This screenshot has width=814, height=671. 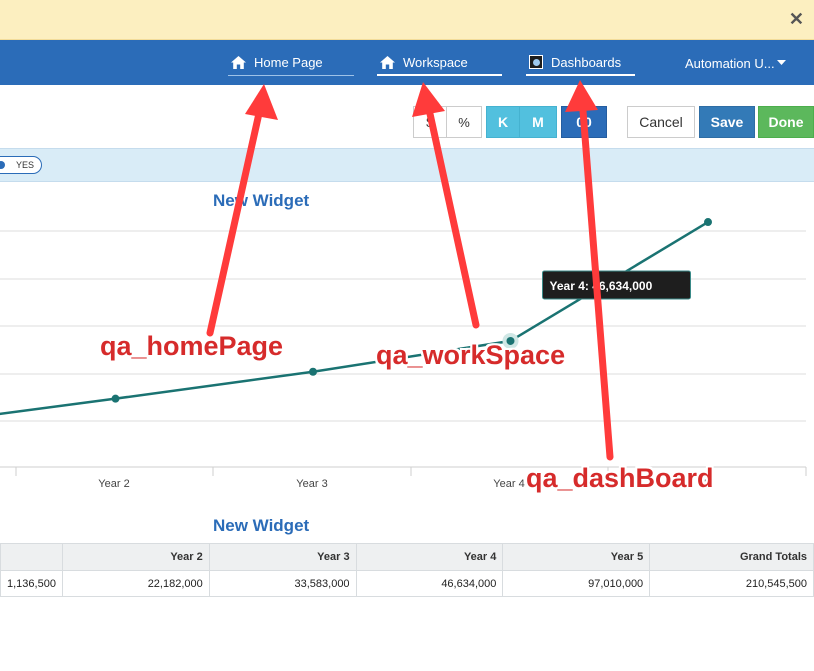 I want to click on percent-format-button: %, so click(x=464, y=122).